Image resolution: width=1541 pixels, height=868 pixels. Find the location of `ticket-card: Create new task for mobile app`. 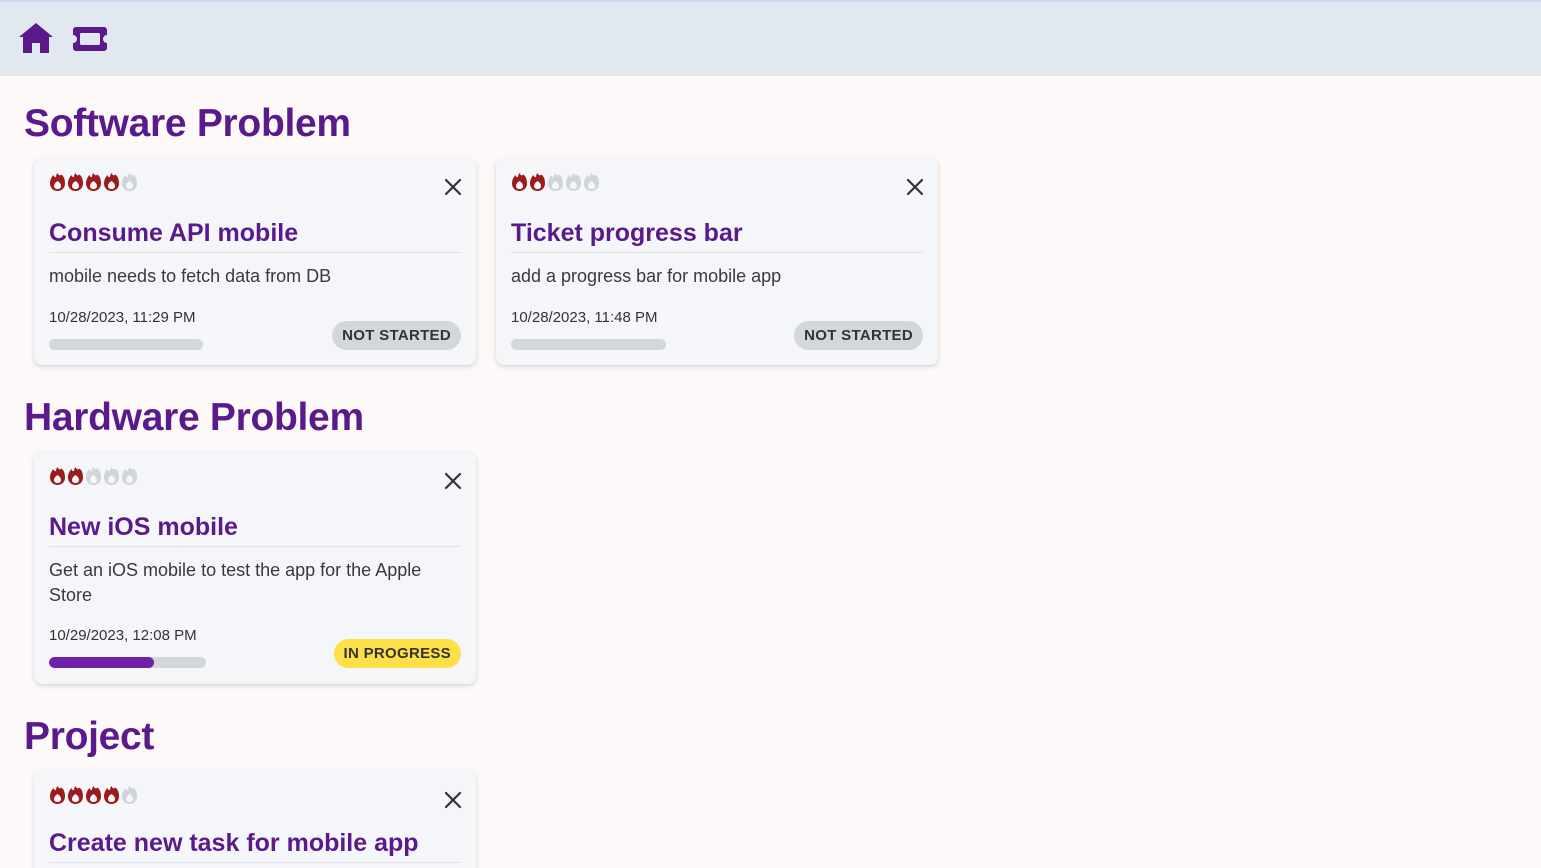

ticket-card: Create new task for mobile app is located at coordinates (255, 819).